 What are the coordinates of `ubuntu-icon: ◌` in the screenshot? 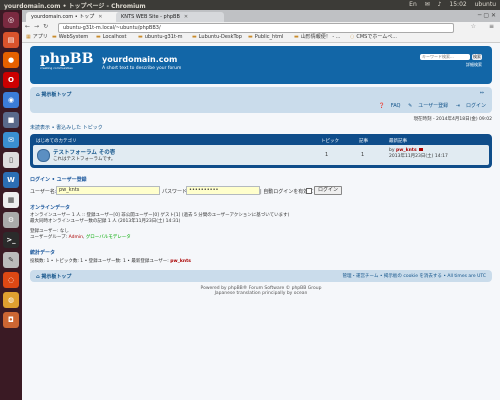 It's located at (11, 280).